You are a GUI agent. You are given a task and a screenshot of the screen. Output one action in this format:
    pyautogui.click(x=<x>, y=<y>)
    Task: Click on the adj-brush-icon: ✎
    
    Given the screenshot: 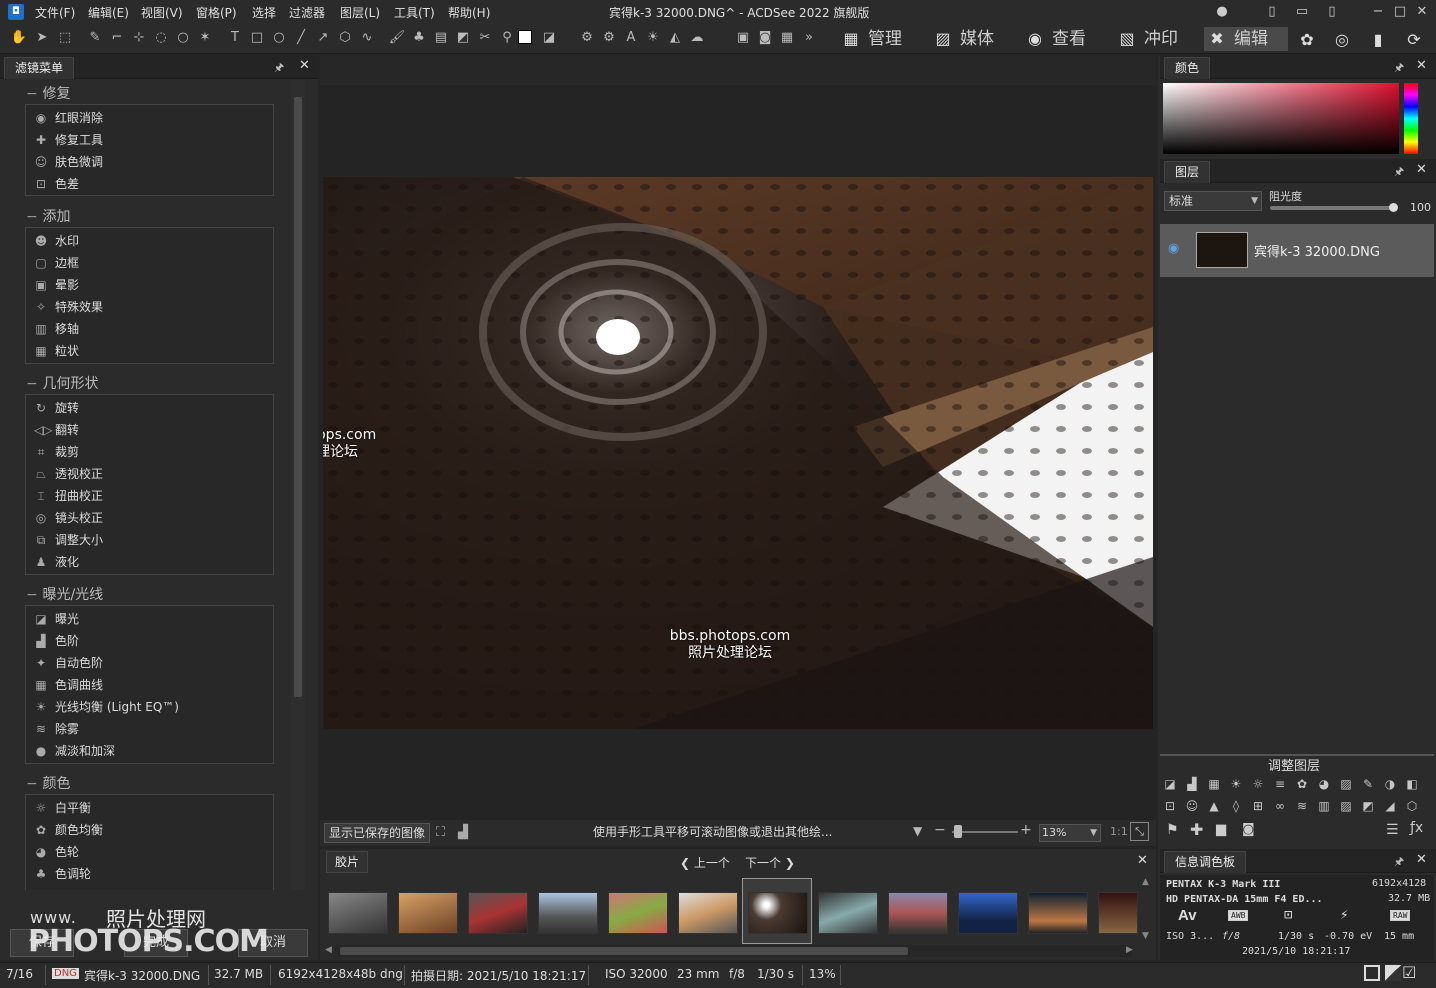 What is the action you would take?
    pyautogui.click(x=1368, y=784)
    